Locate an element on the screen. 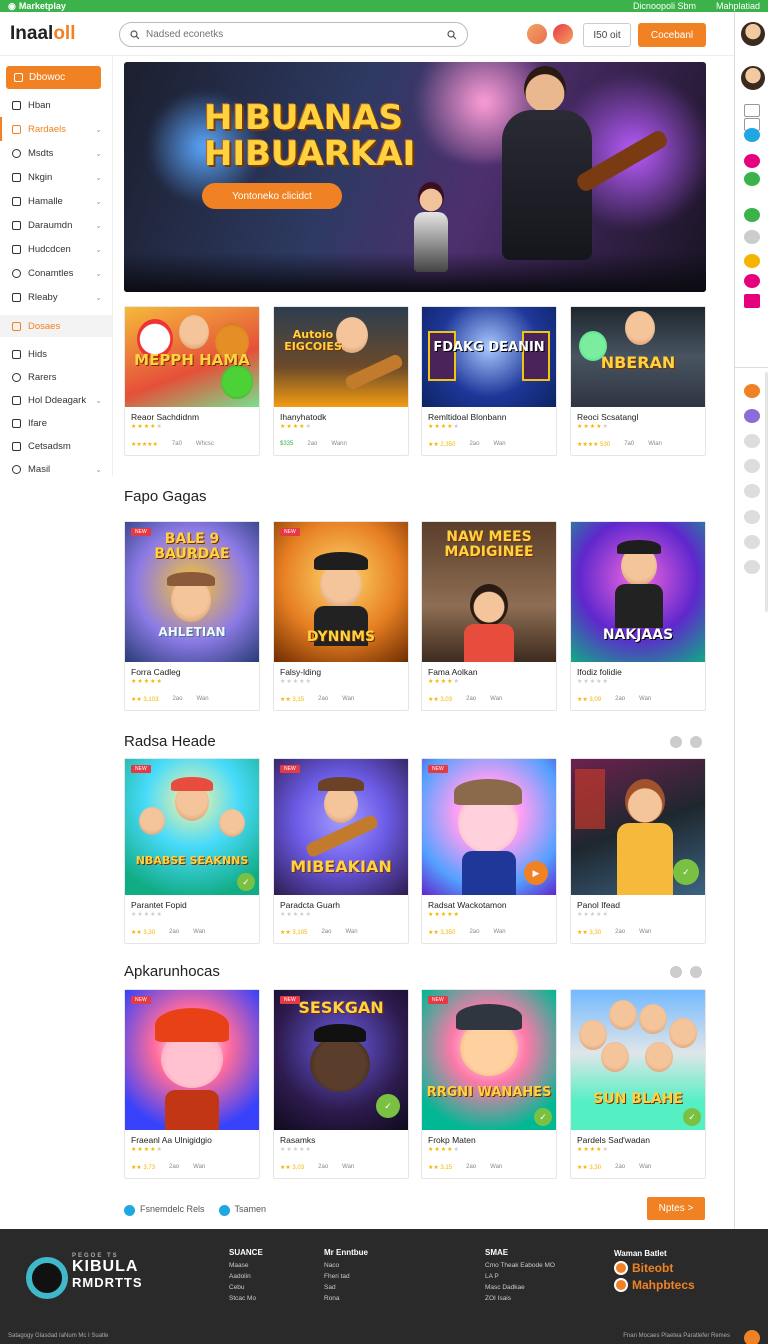 The width and height of the screenshot is (768, 1344). card-title: Forra Cadleg is located at coordinates (192, 670).